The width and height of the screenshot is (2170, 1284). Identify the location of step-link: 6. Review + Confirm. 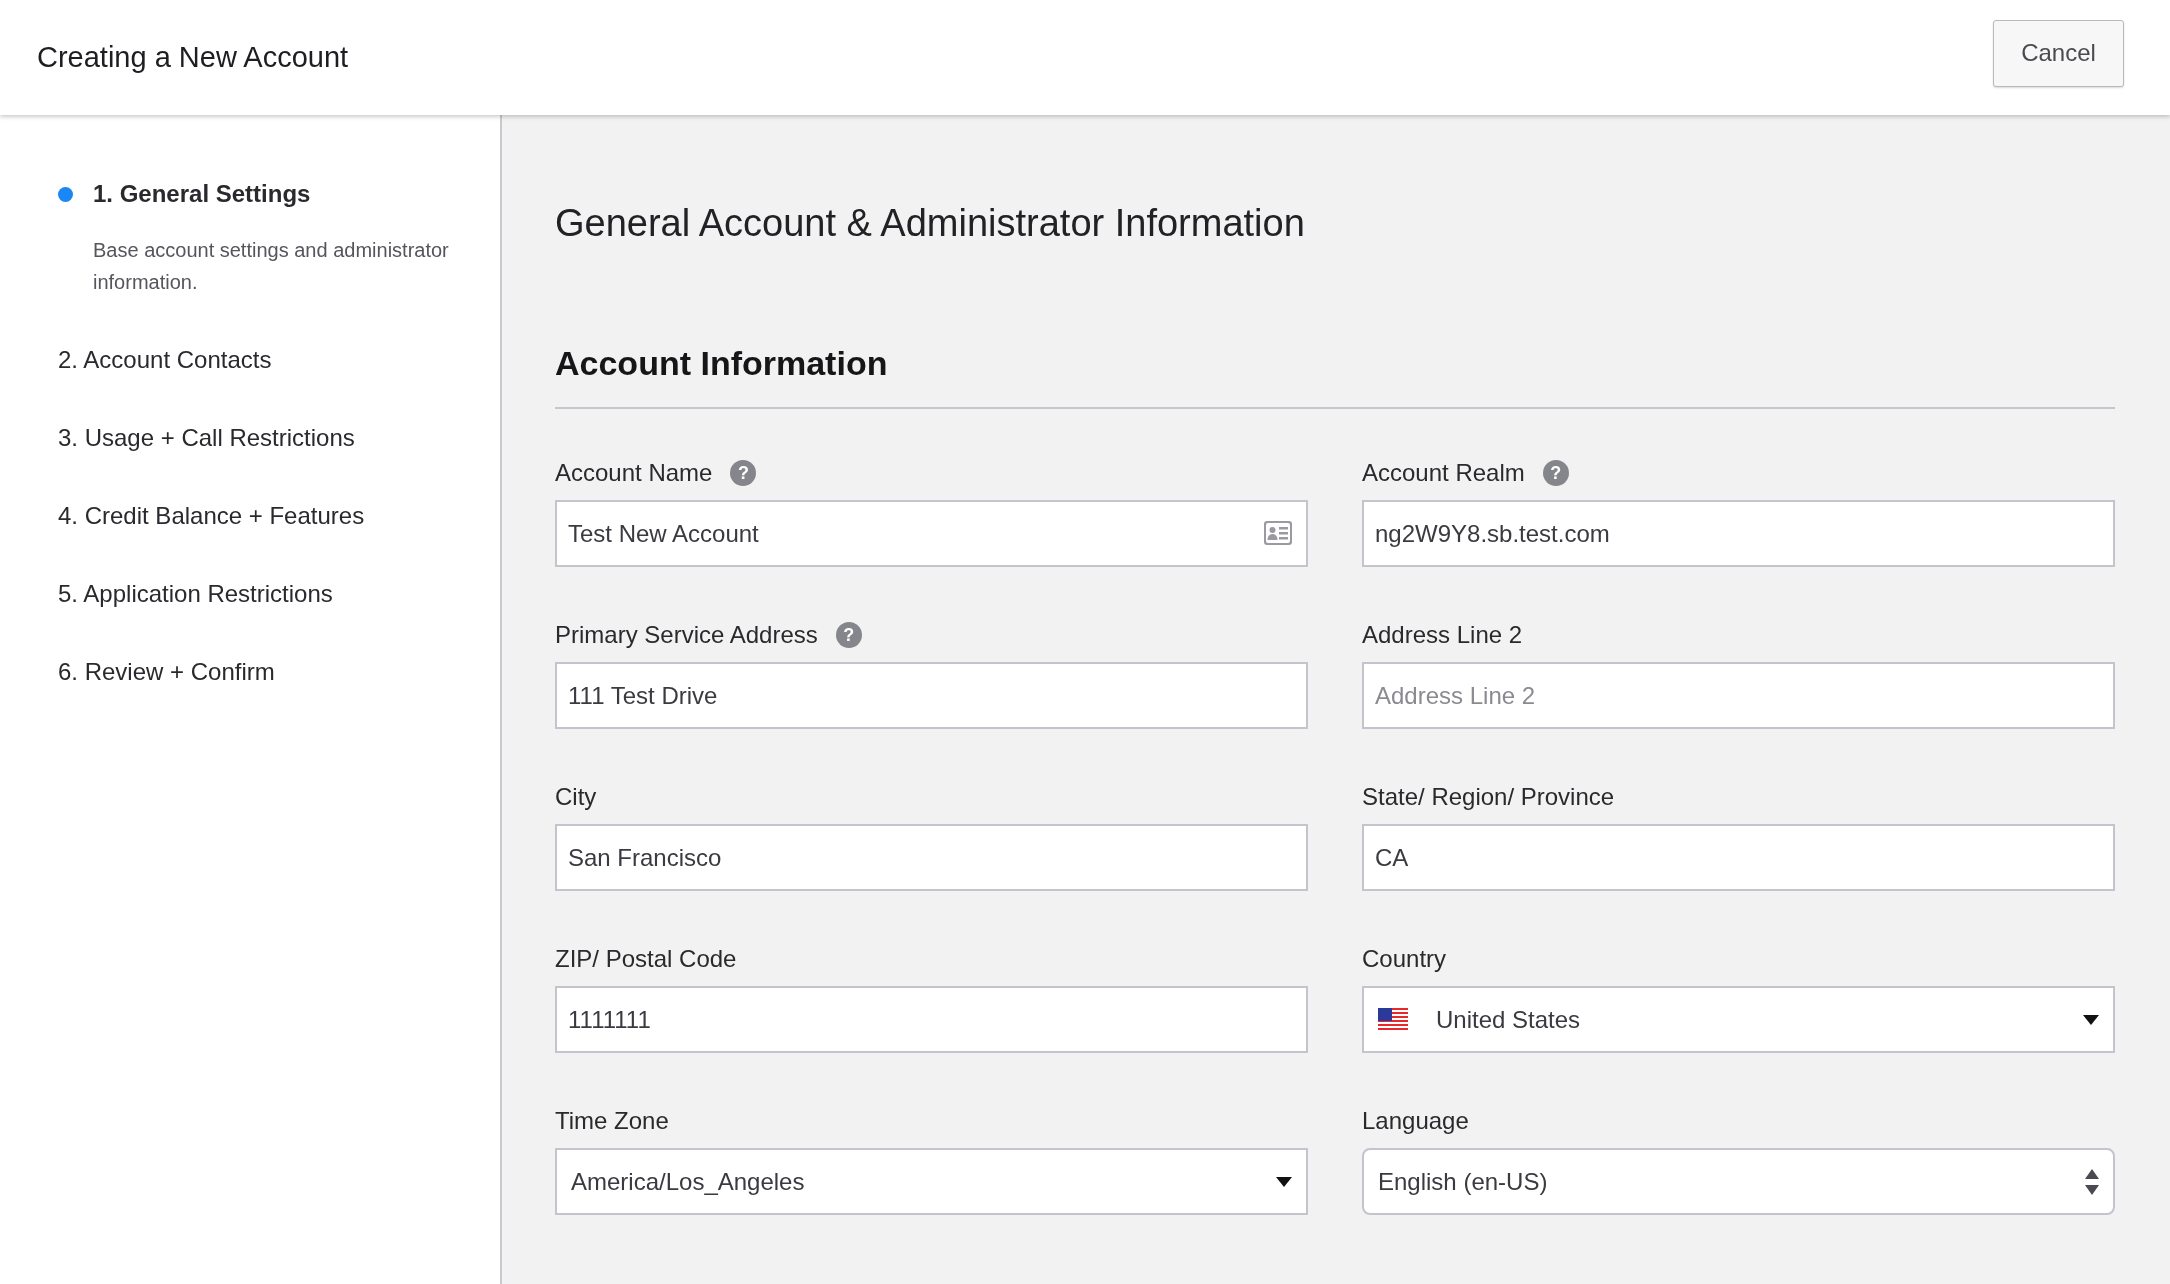
(166, 672).